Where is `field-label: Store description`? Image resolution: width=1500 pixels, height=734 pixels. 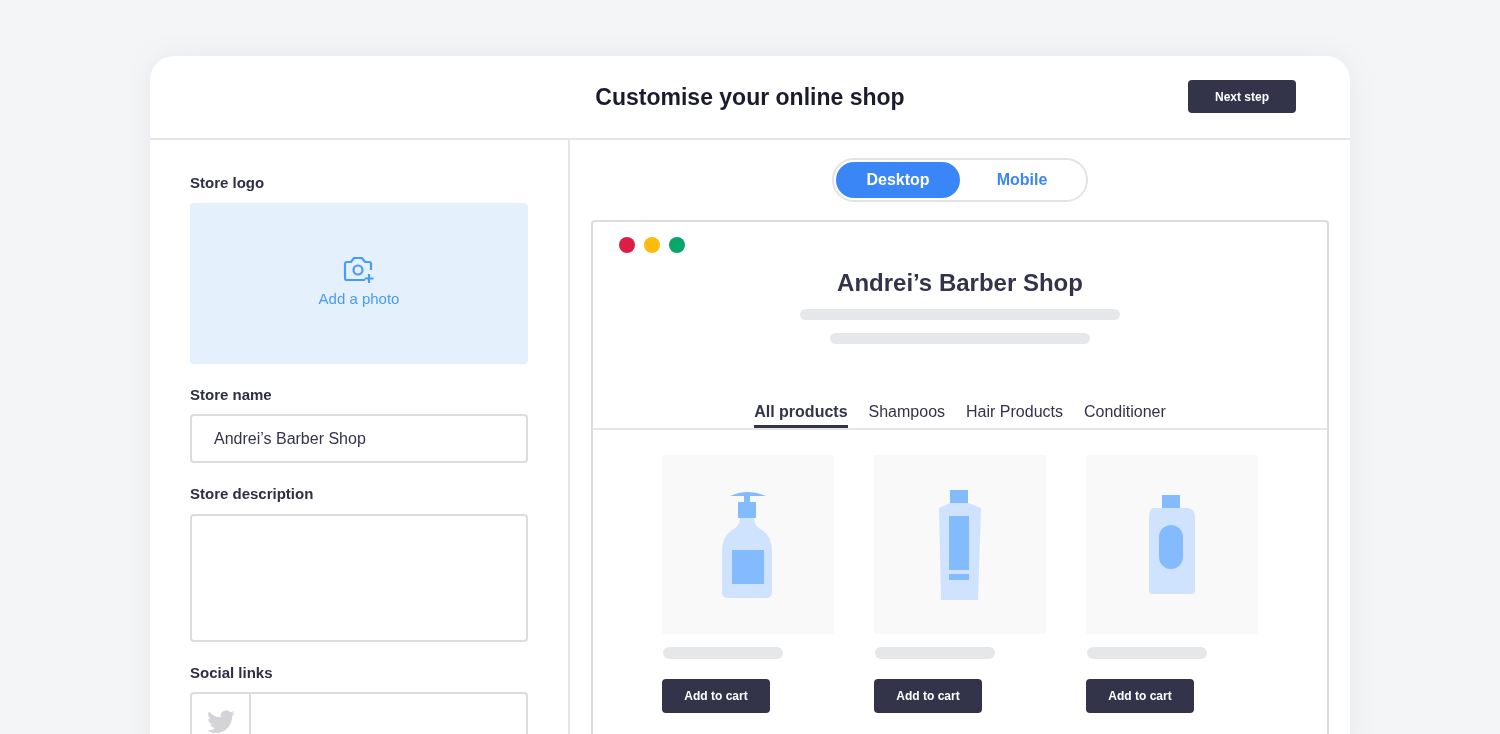
field-label: Store description is located at coordinates (252, 494).